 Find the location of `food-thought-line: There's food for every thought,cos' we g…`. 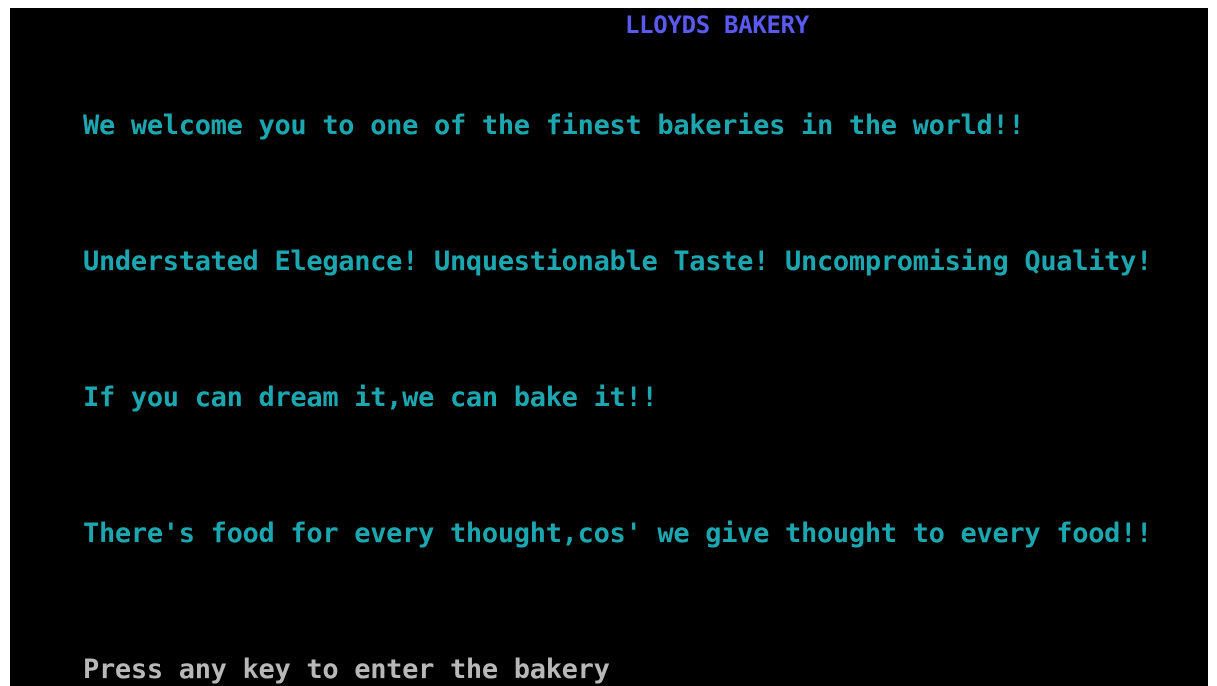

food-thought-line: There's food for every thought,cos' we g… is located at coordinates (618, 533).